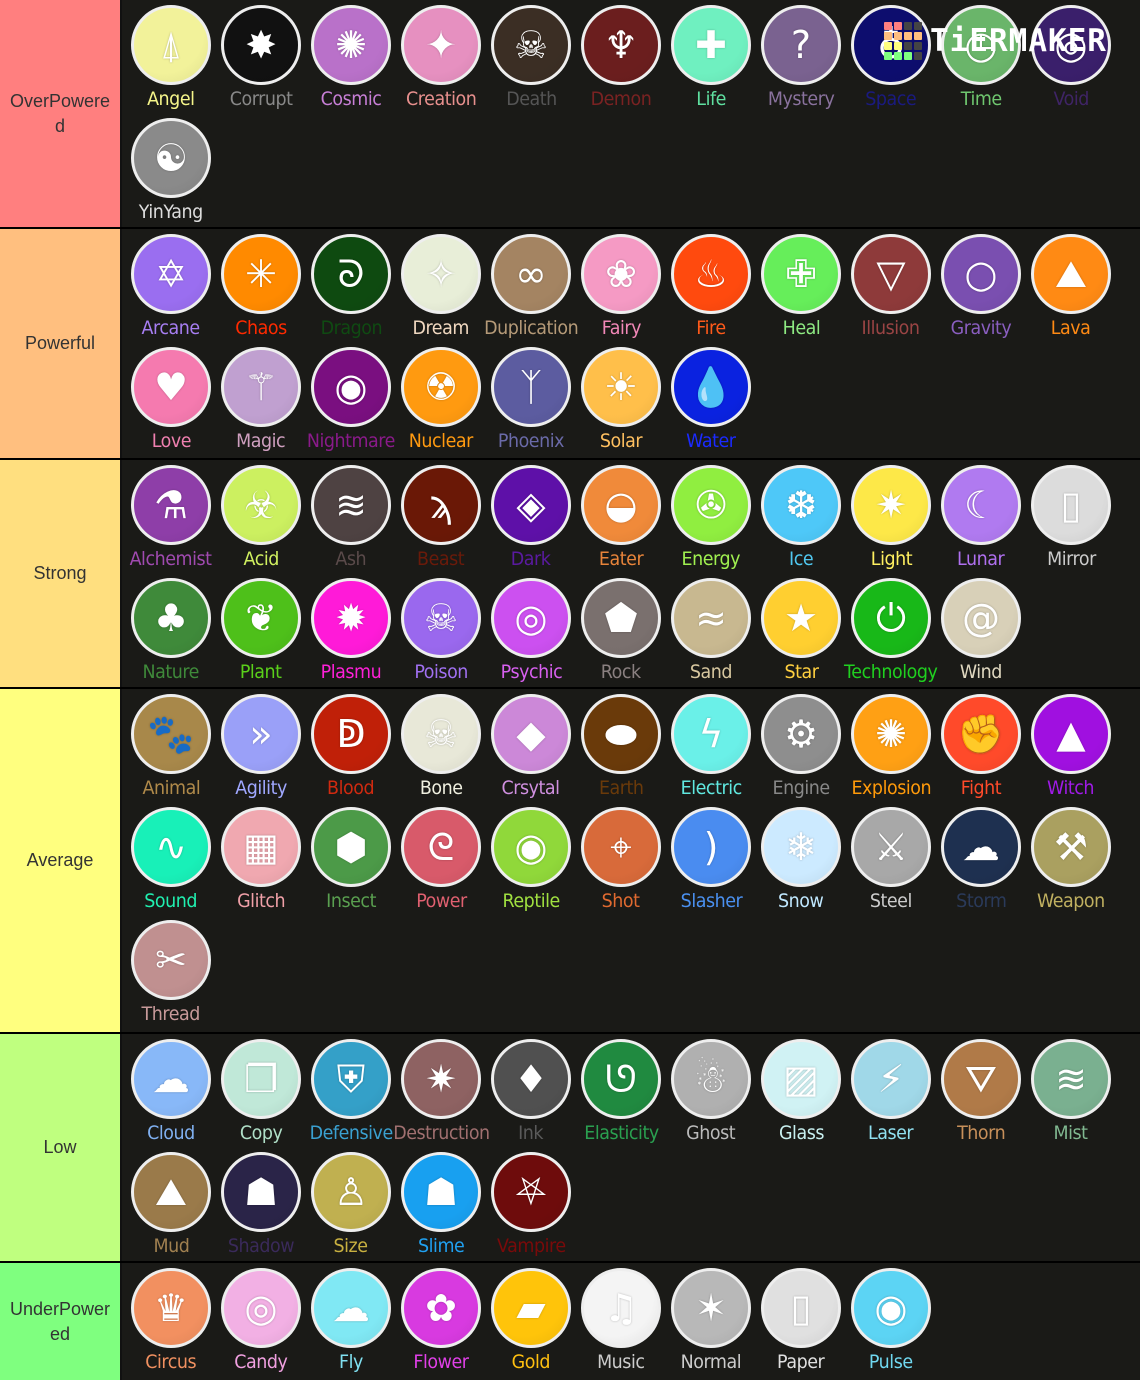 Image resolution: width=1140 pixels, height=1380 pixels. What do you see at coordinates (1071, 747) in the screenshot?
I see `tier-item-witch: ▲ Witch` at bounding box center [1071, 747].